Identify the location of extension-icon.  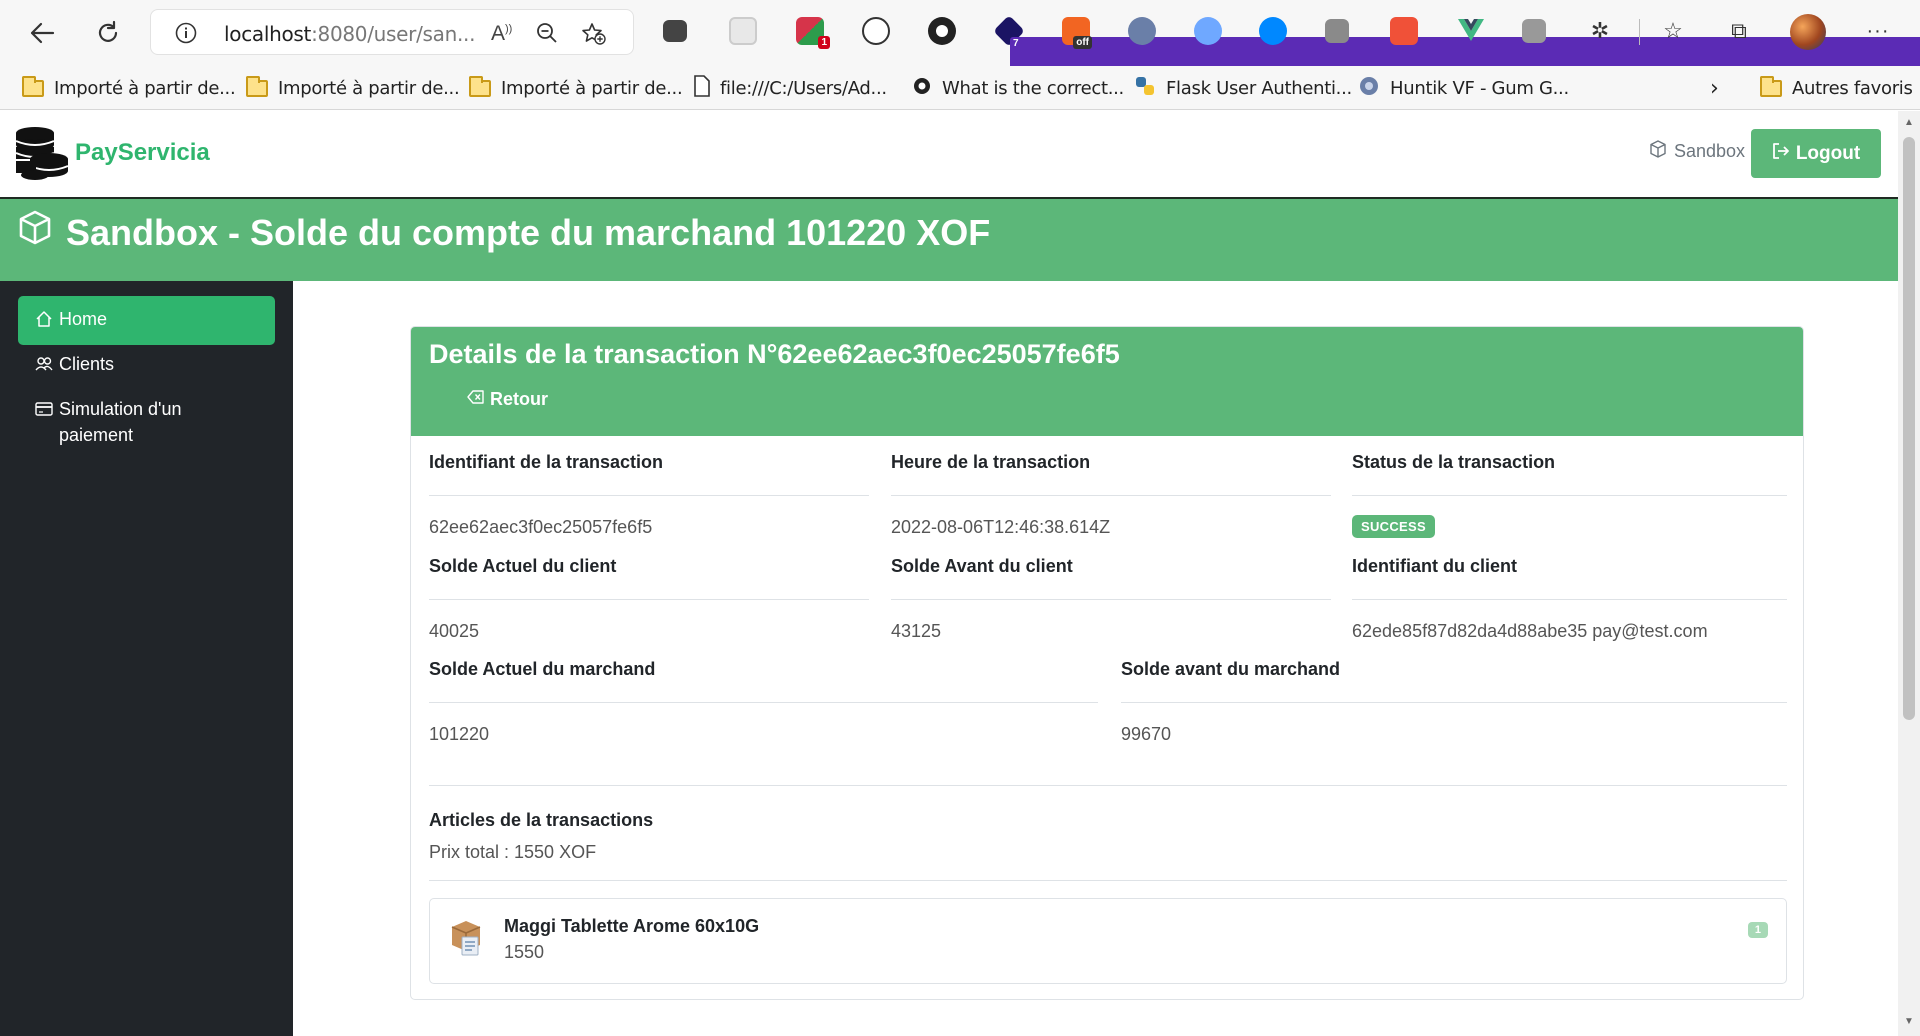
(1369, 88).